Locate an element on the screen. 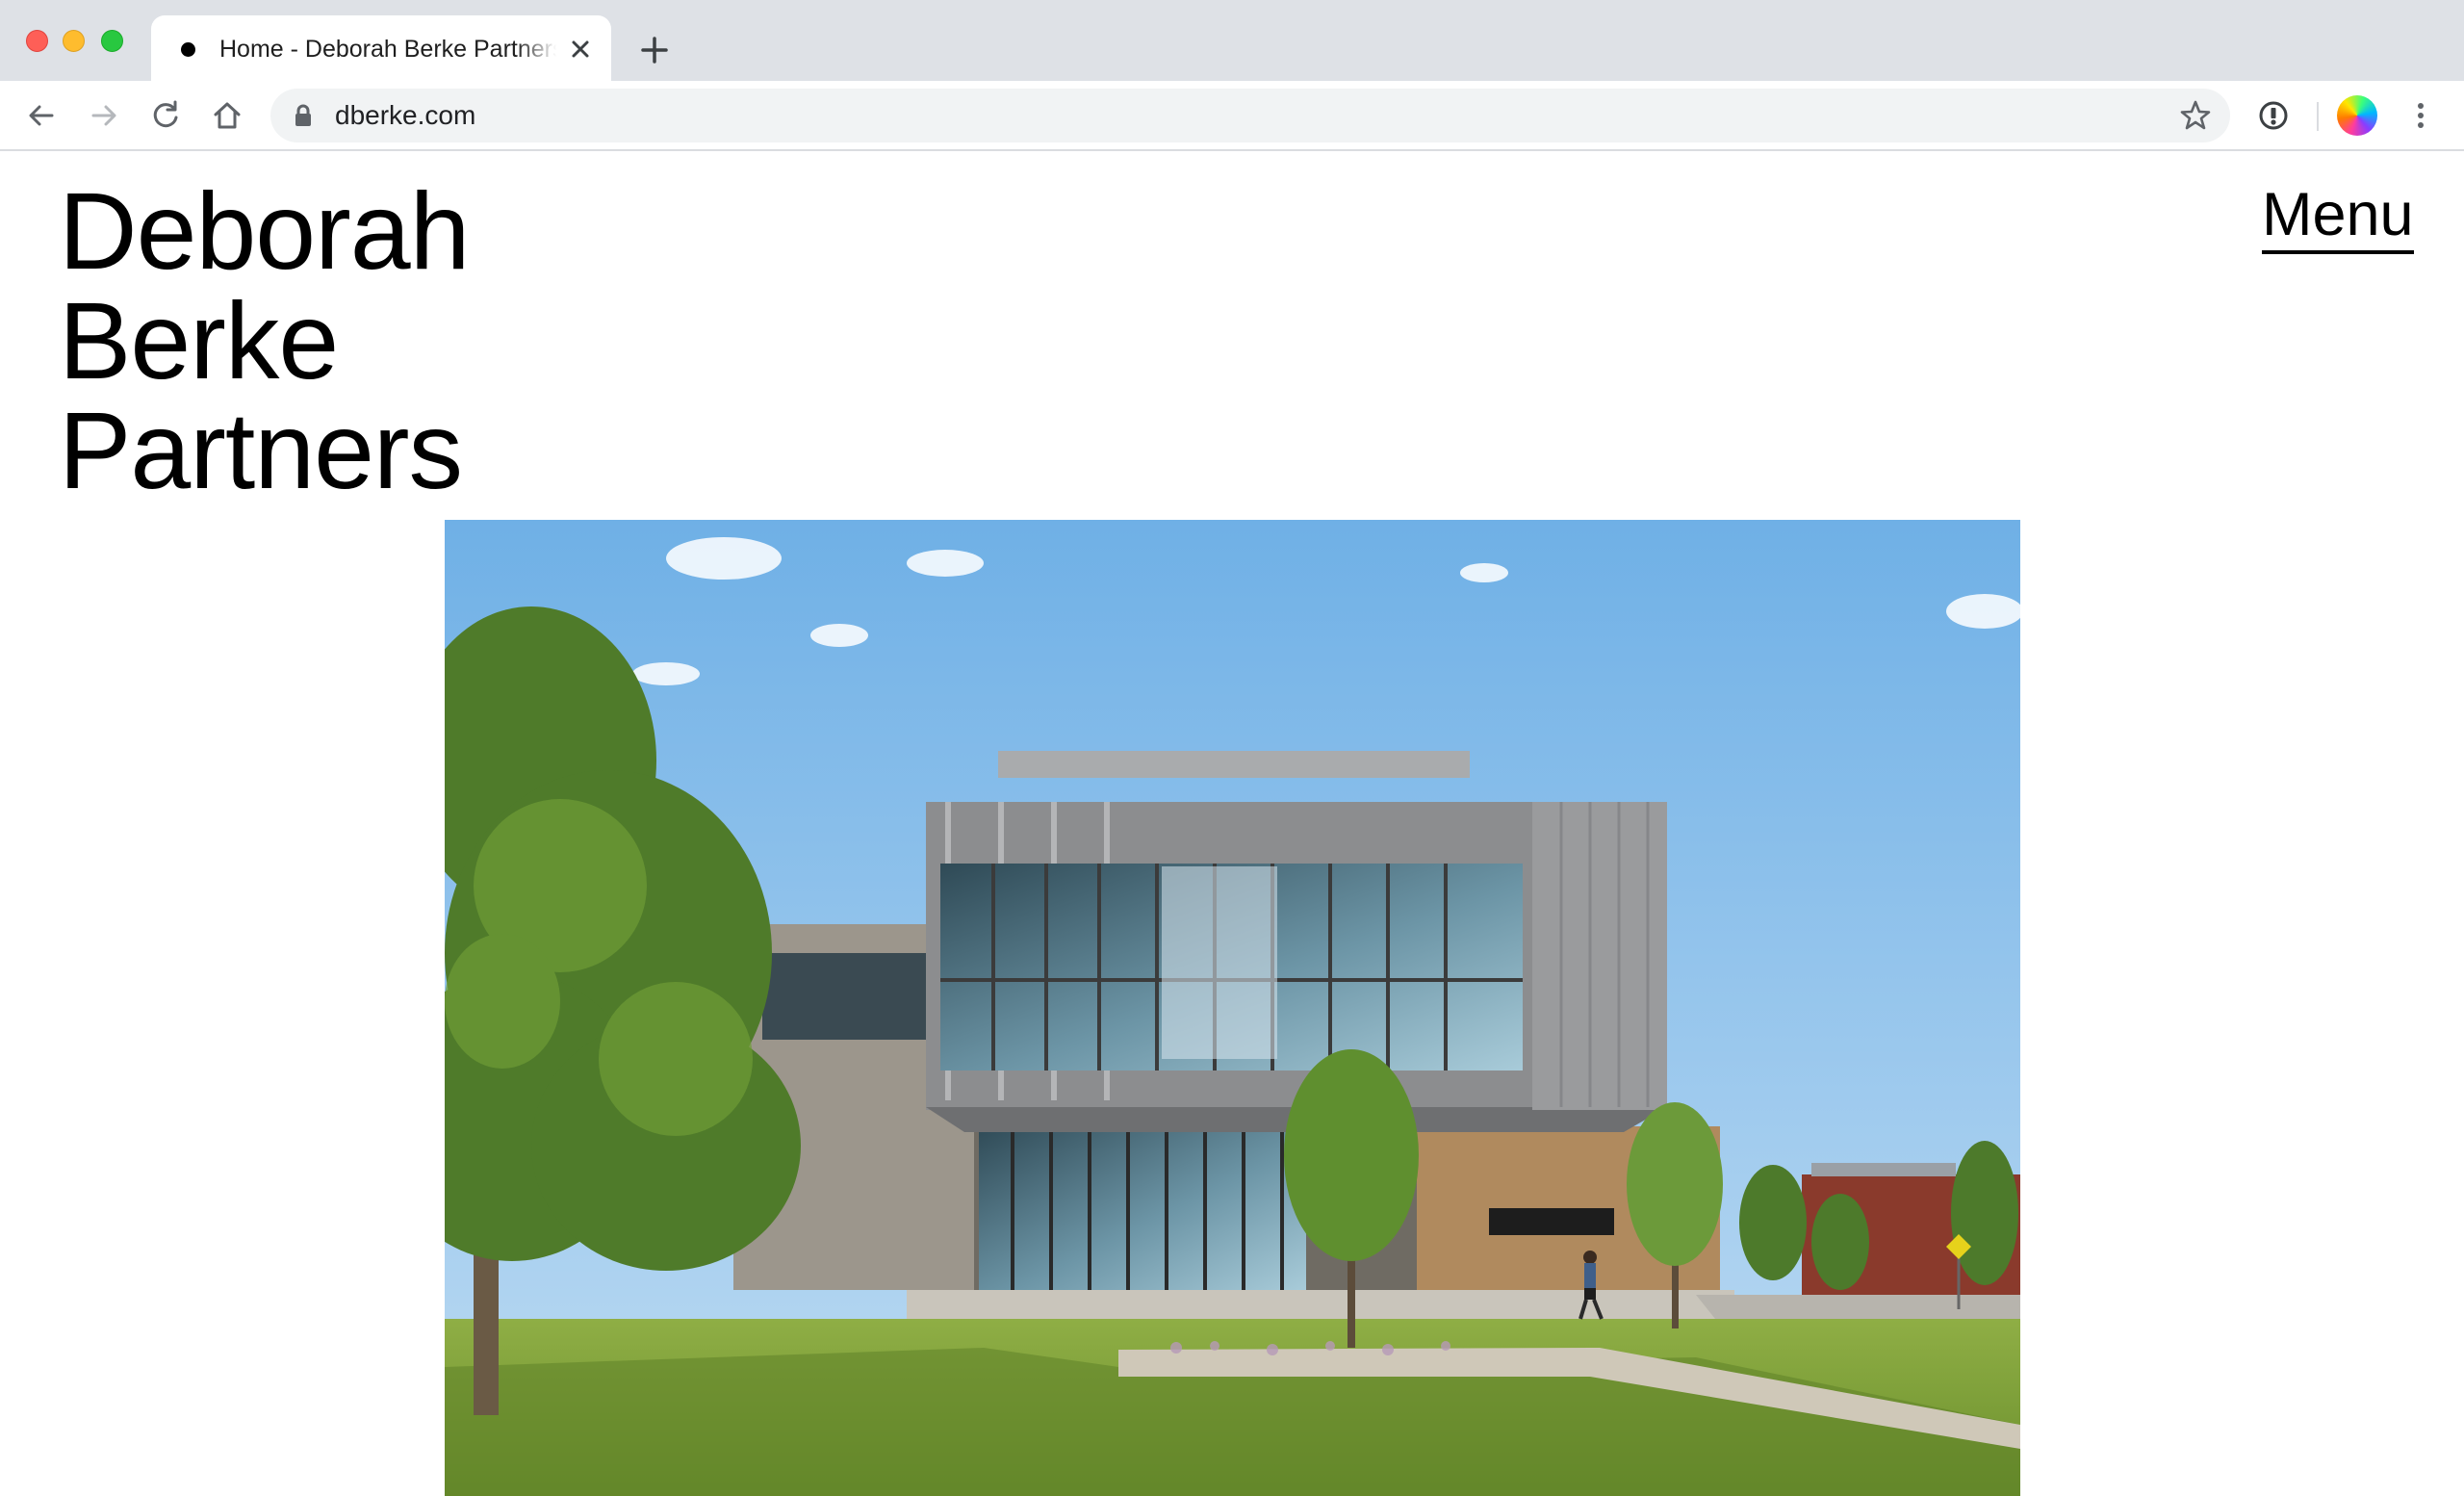 The image size is (2464, 1496). reload-icon is located at coordinates (165, 115).